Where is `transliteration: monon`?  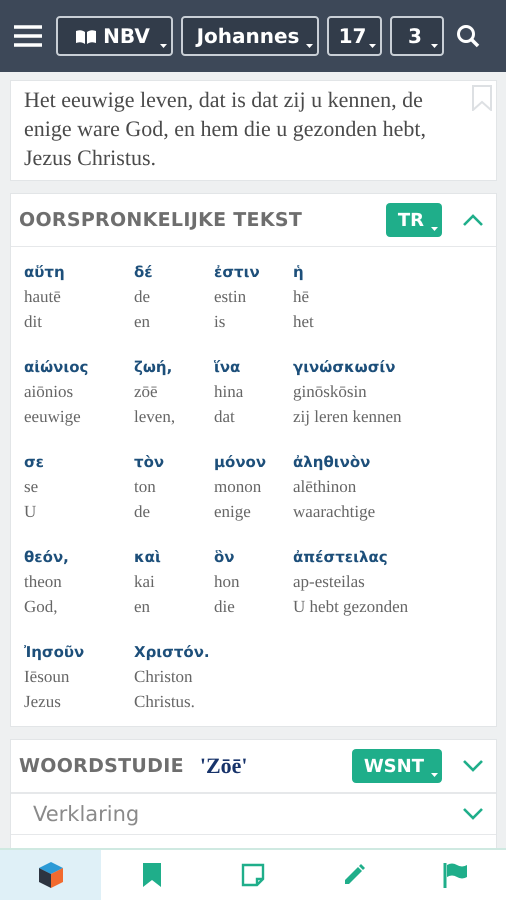
transliteration: monon is located at coordinates (238, 487).